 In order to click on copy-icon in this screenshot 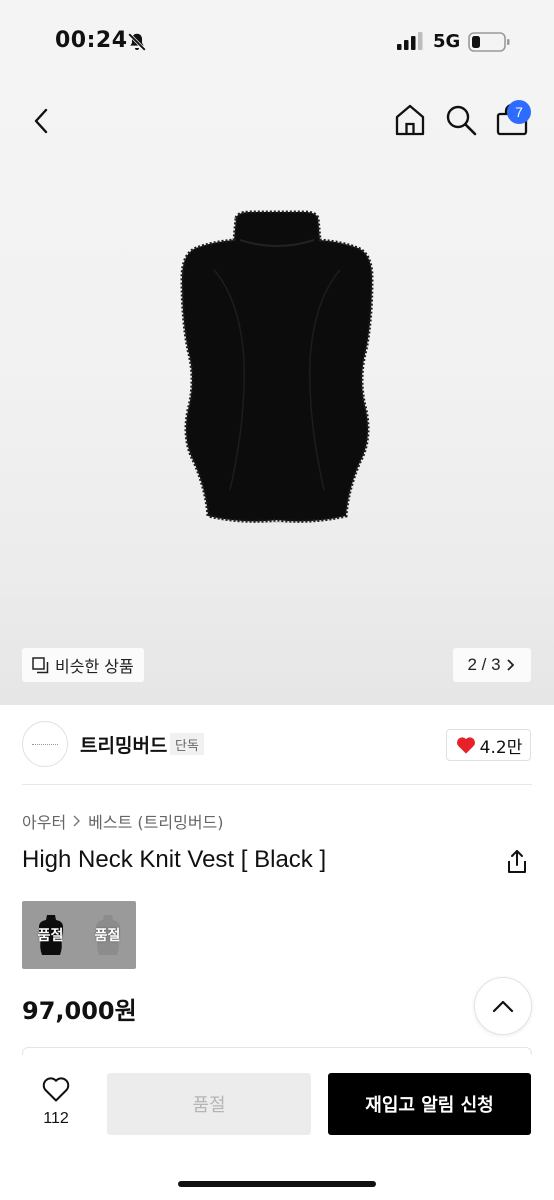, I will do `click(40, 664)`.